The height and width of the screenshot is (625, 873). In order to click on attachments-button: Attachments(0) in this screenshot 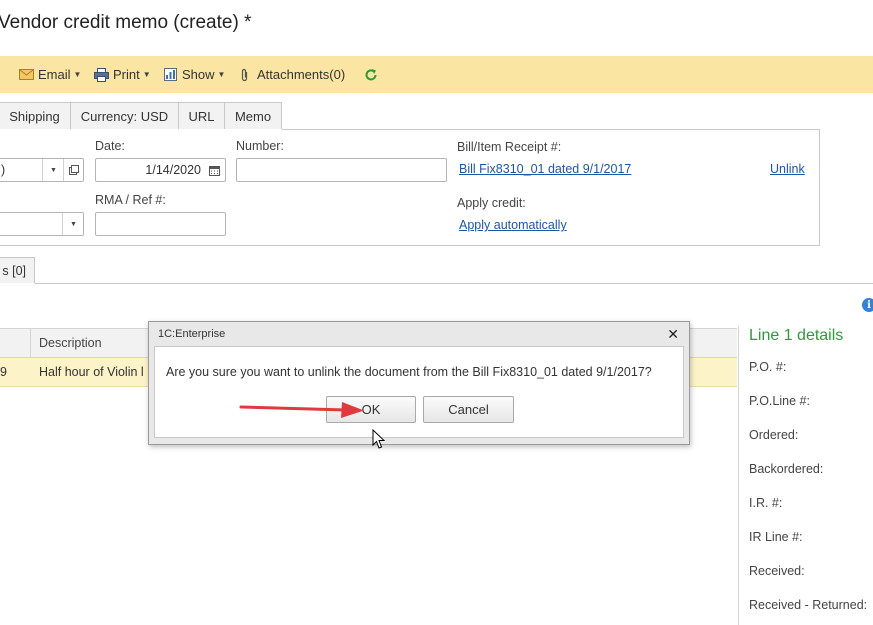, I will do `click(292, 74)`.